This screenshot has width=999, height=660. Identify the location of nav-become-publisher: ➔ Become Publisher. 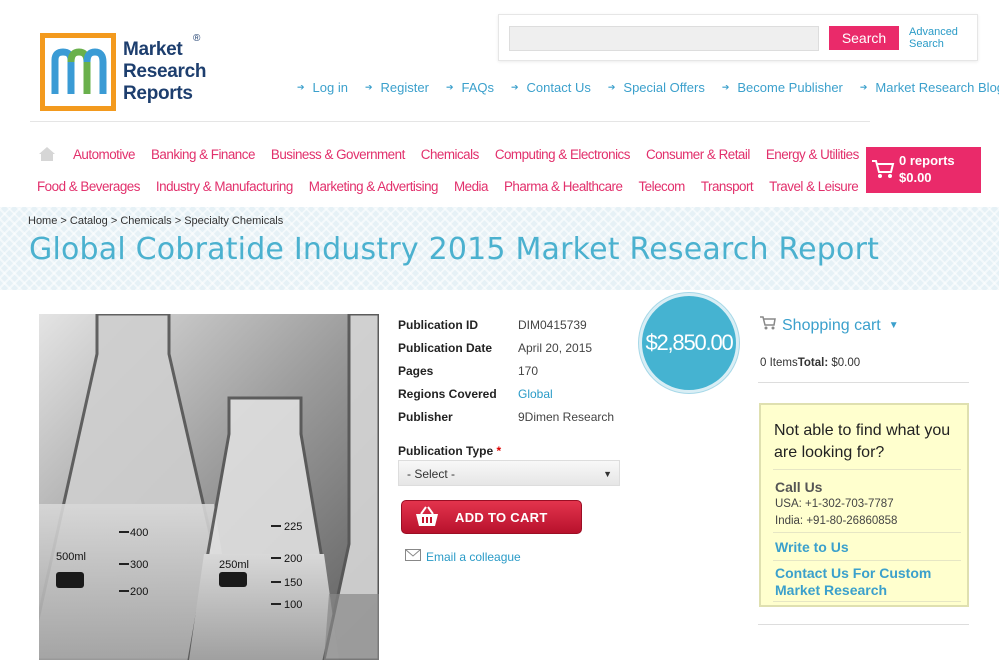
(782, 87).